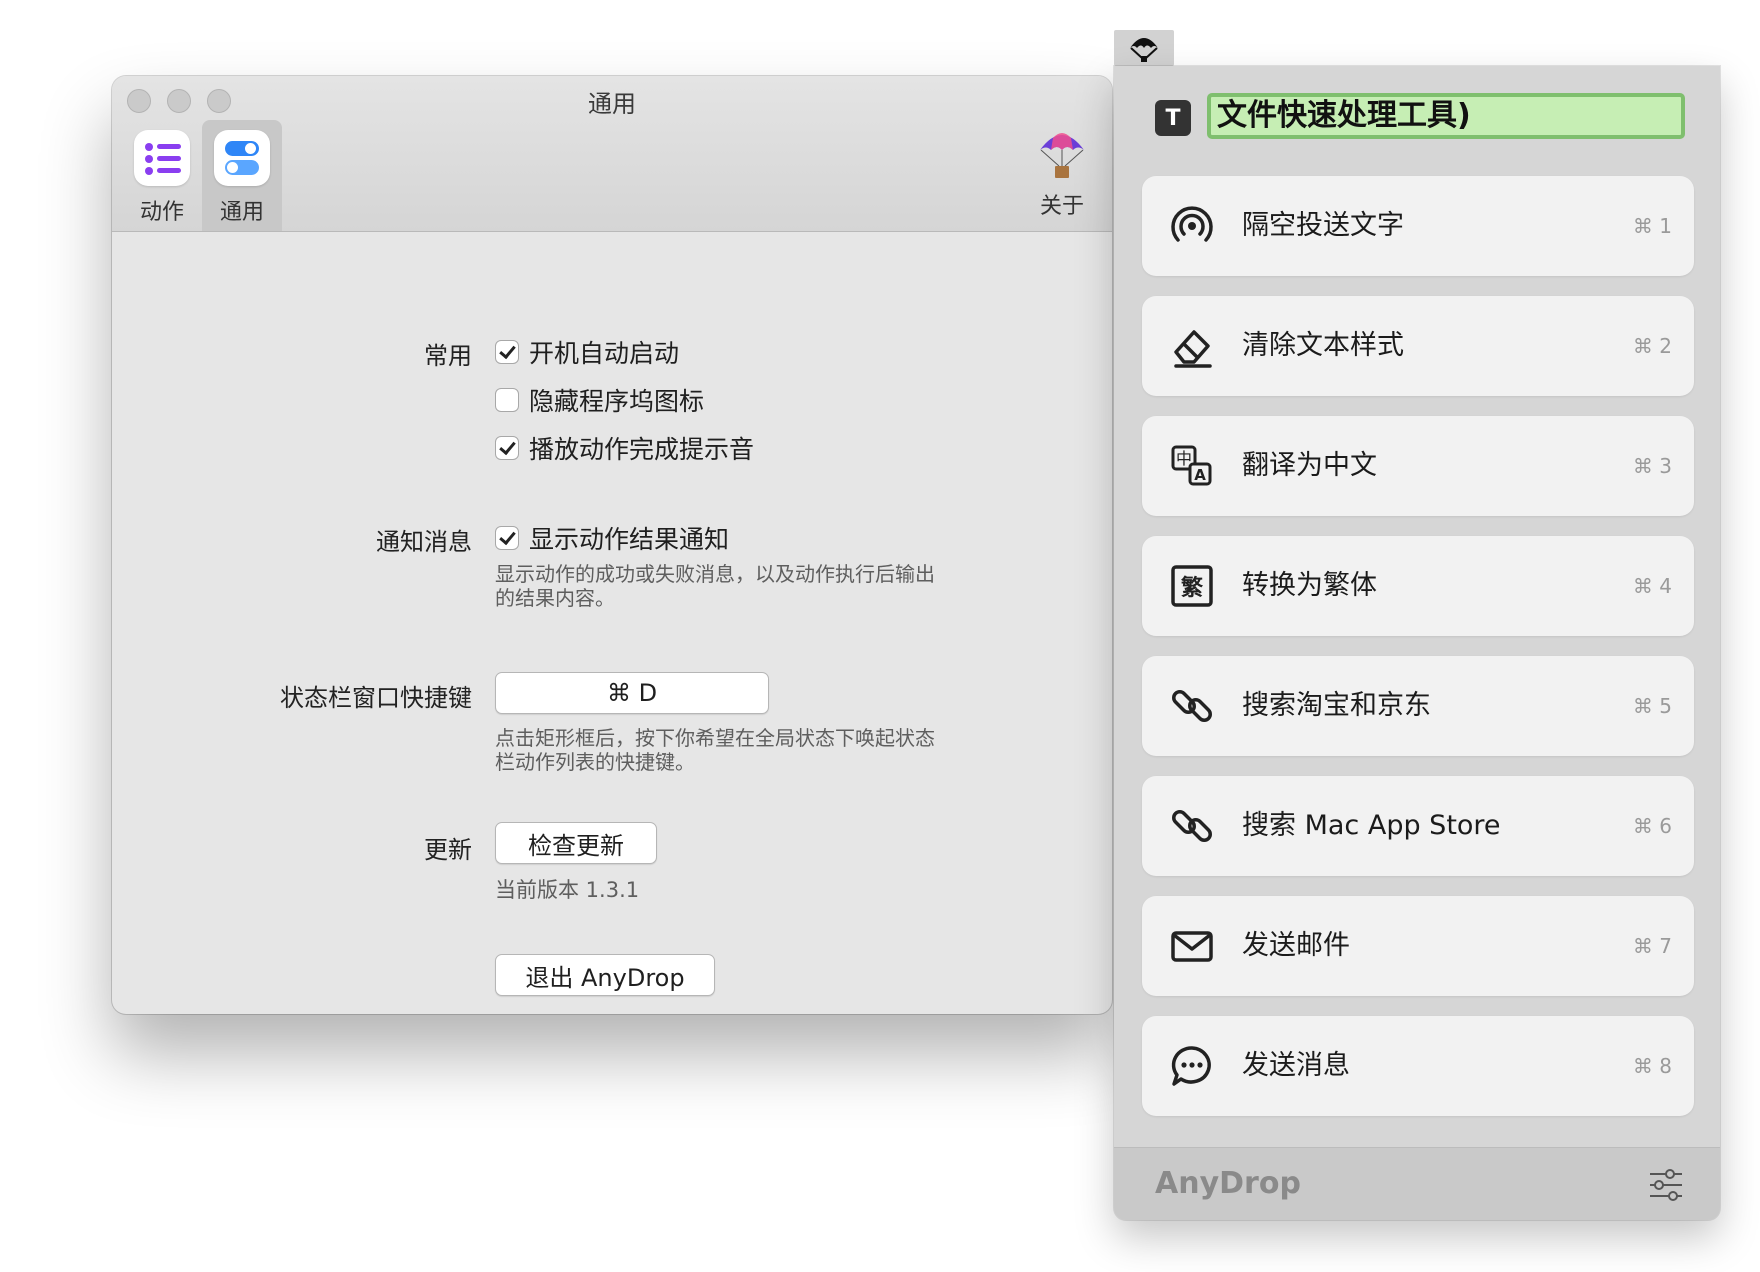  What do you see at coordinates (1192, 946) in the screenshot?
I see `envelope-icon` at bounding box center [1192, 946].